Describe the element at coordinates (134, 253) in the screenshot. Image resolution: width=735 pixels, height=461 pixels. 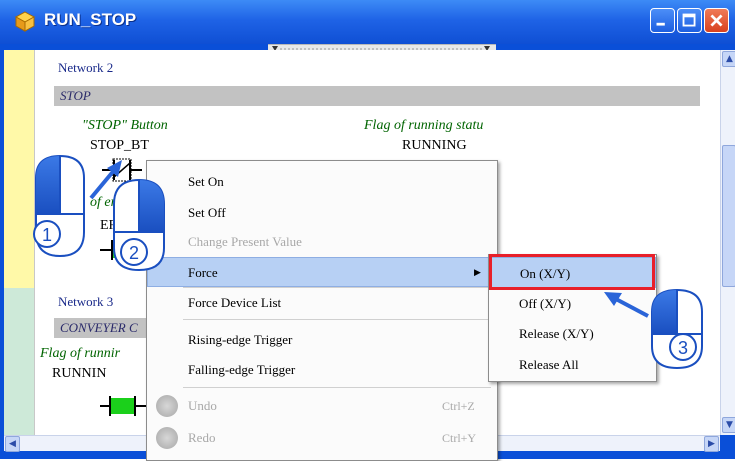
I see `step-2-label: 2` at that location.